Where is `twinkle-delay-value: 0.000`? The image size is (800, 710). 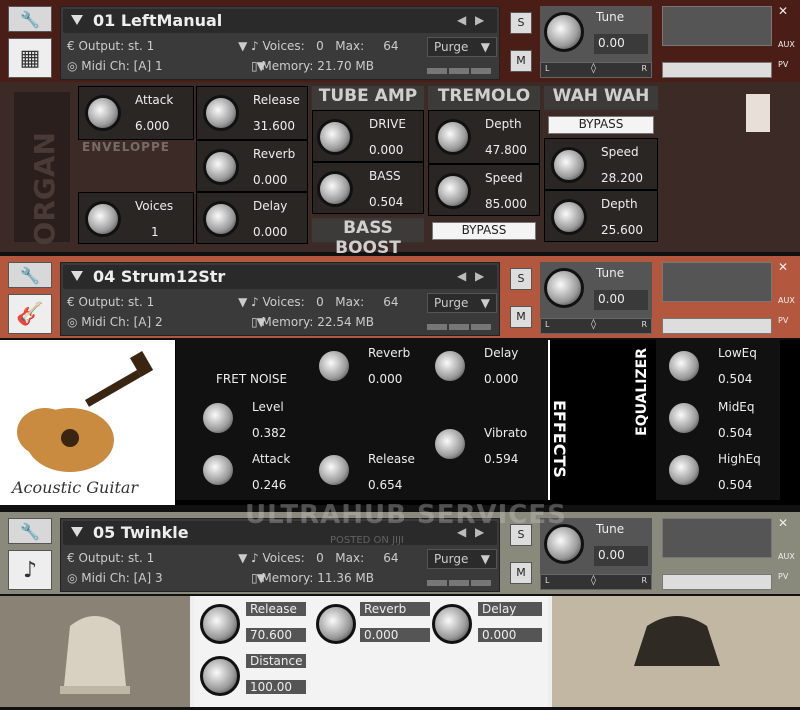 twinkle-delay-value: 0.000 is located at coordinates (510, 635).